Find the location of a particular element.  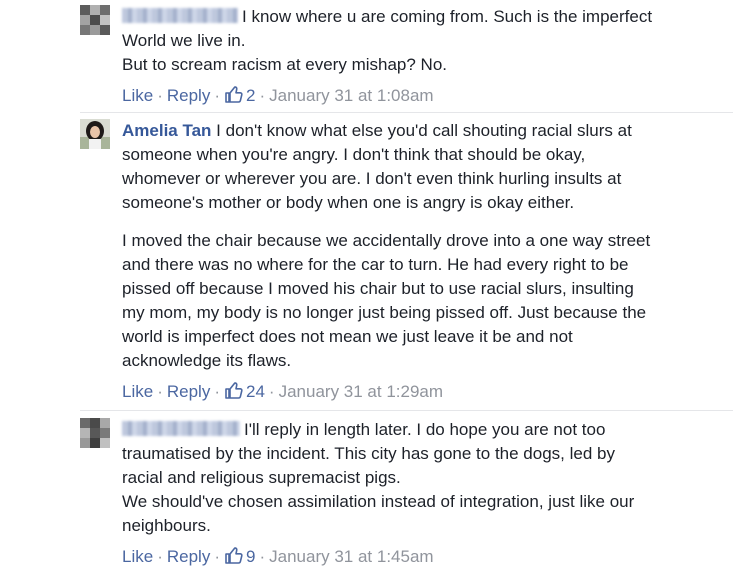

timestamp: January 31 at 1:45am is located at coordinates (351, 556).